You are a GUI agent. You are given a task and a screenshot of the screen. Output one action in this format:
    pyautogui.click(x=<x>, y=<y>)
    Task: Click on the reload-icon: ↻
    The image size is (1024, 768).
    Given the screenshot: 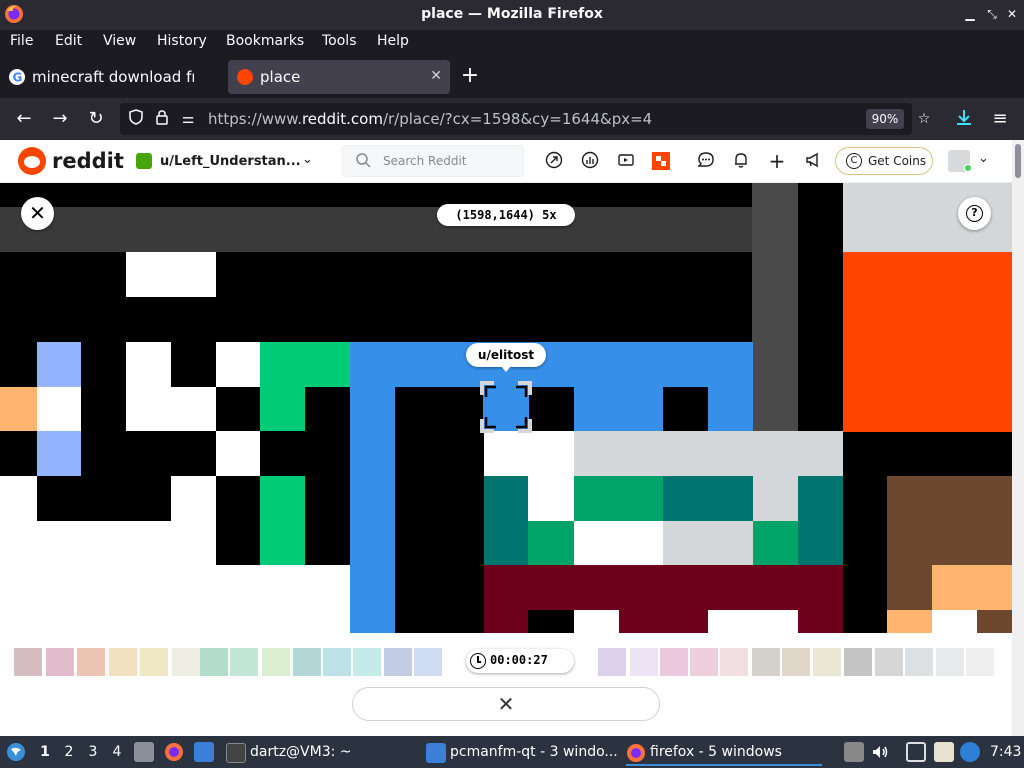 What is the action you would take?
    pyautogui.click(x=96, y=119)
    